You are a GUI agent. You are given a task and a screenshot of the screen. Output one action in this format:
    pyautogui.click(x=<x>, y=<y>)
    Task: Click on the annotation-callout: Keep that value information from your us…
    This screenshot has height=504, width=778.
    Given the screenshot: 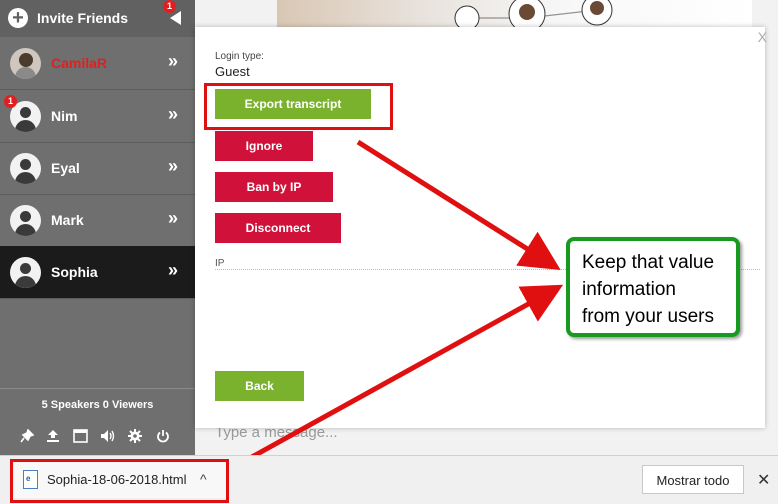 What is the action you would take?
    pyautogui.click(x=653, y=287)
    